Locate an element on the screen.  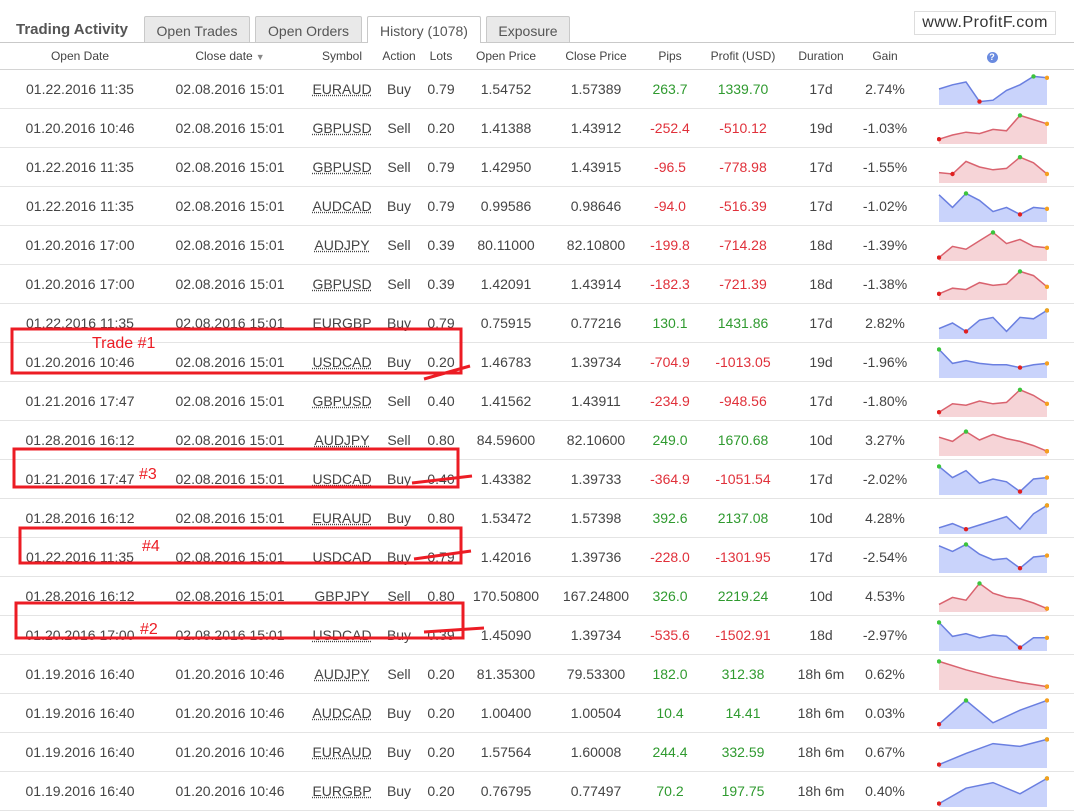
col-open-price: Open Price is located at coordinates (506, 56).